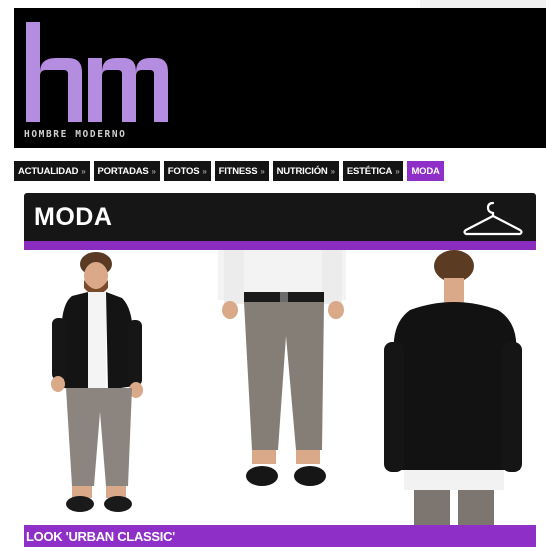 The width and height of the screenshot is (546, 547). I want to click on nav-item-label: FITNESS, so click(238, 171).